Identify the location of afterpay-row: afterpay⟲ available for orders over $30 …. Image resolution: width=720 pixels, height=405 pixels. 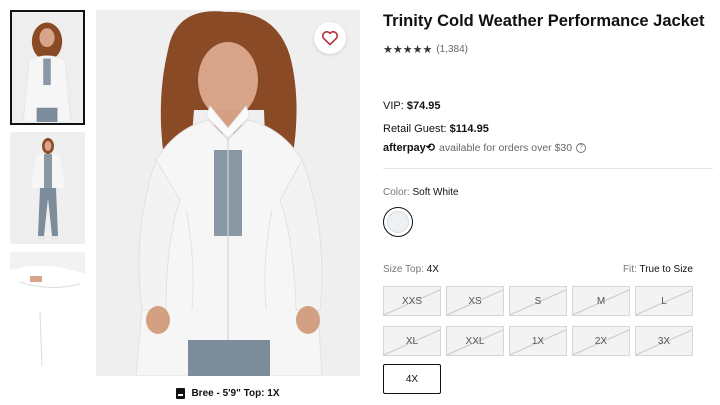
(485, 147).